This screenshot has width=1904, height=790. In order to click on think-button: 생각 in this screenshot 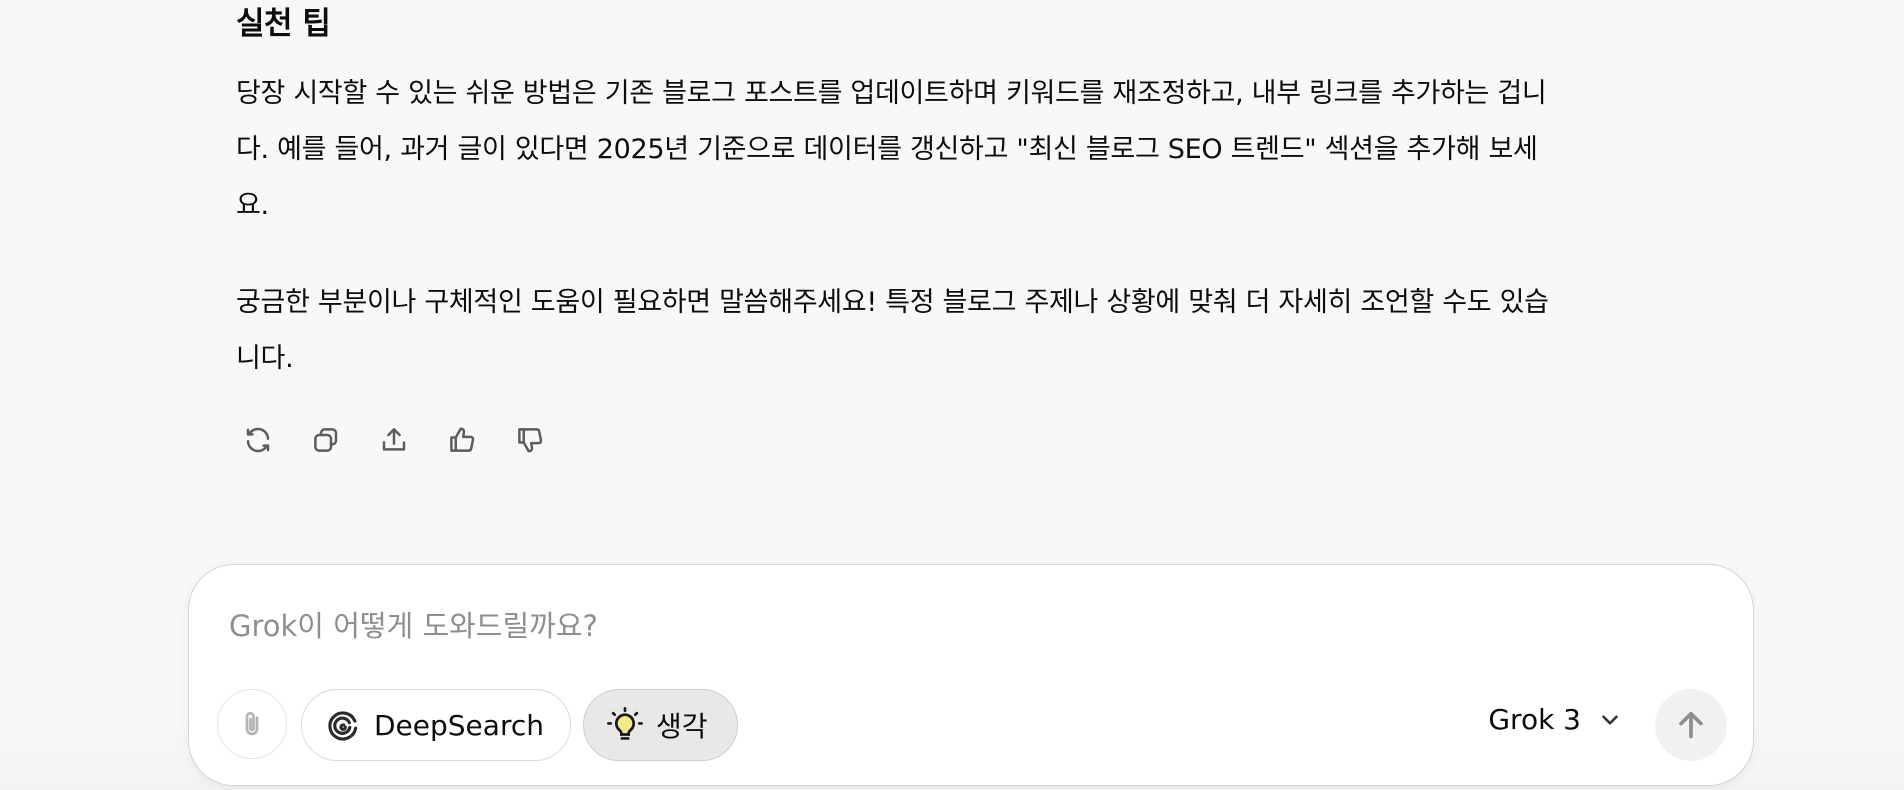, I will do `click(660, 725)`.